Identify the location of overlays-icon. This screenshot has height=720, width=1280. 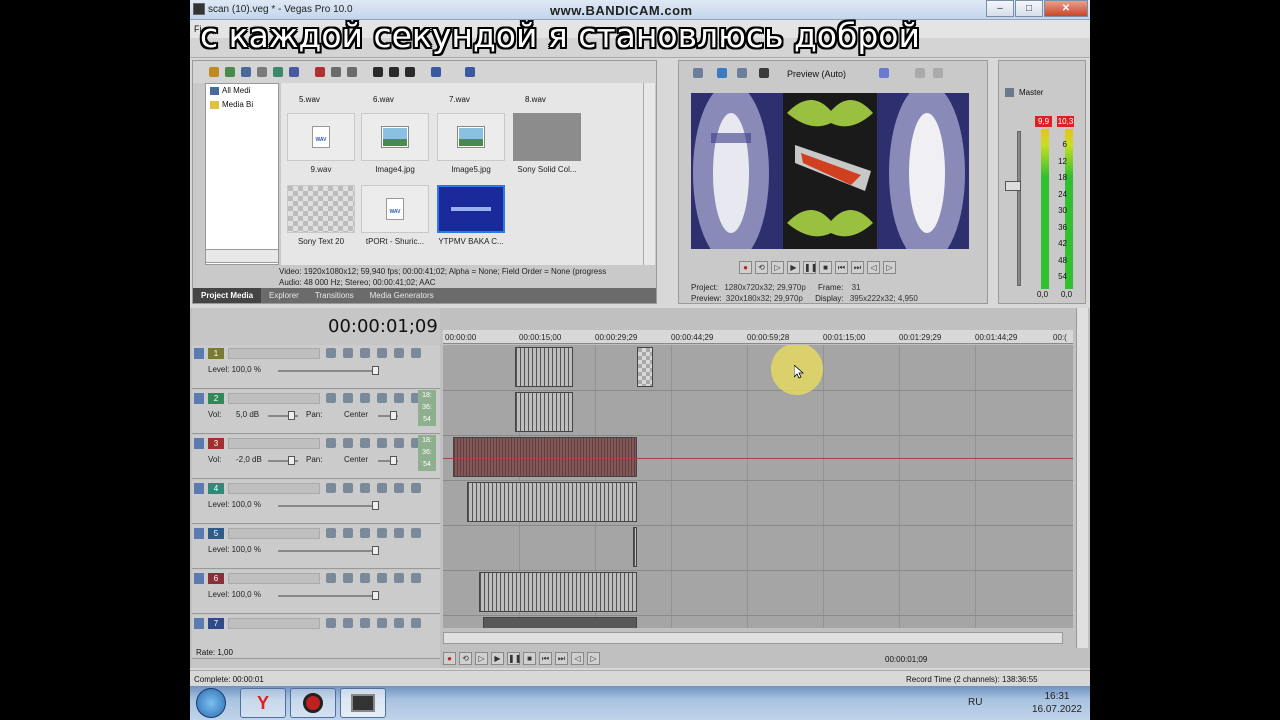
(884, 73).